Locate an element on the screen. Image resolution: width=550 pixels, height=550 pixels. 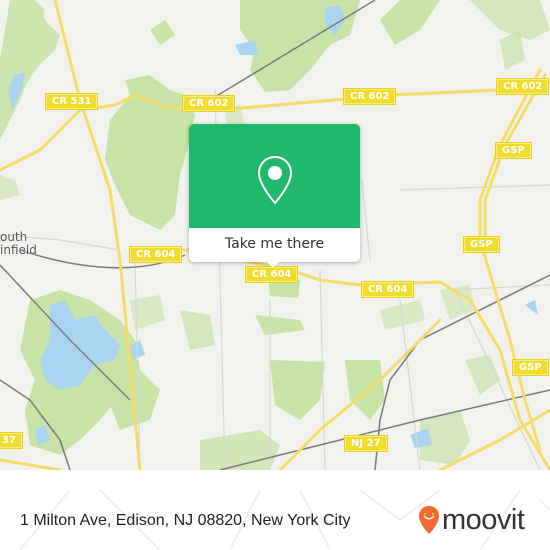
popup-header is located at coordinates (274, 176).